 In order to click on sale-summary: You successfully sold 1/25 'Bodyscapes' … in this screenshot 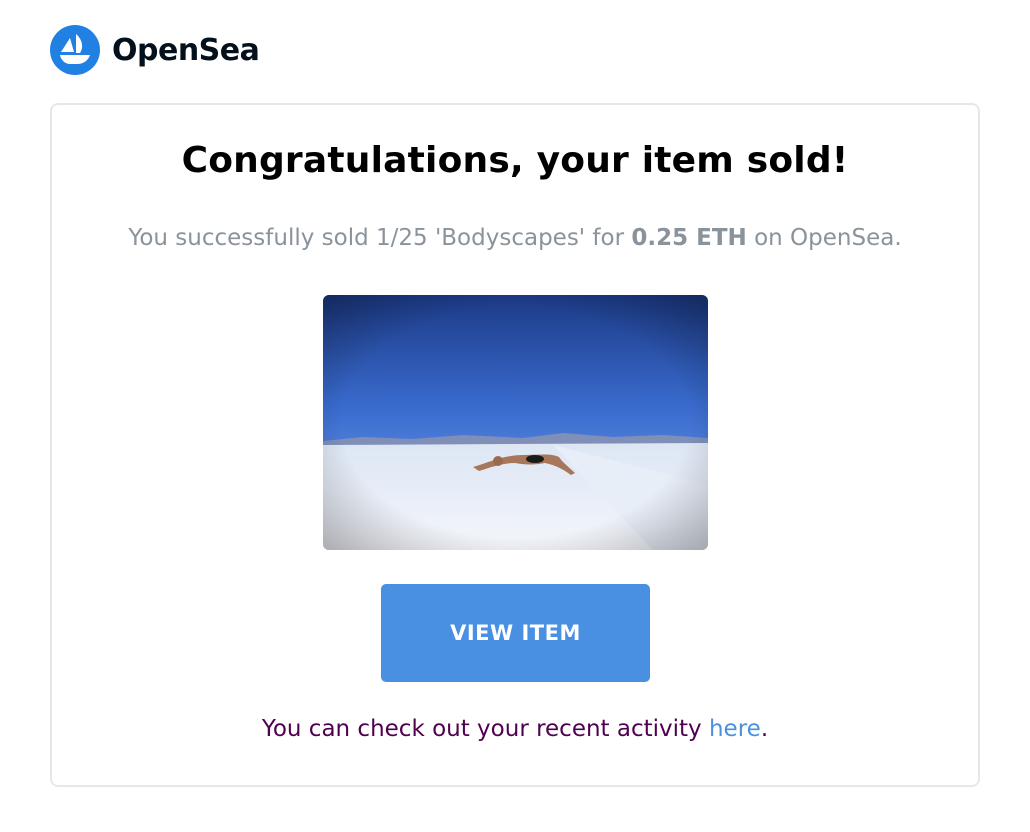, I will do `click(515, 238)`.